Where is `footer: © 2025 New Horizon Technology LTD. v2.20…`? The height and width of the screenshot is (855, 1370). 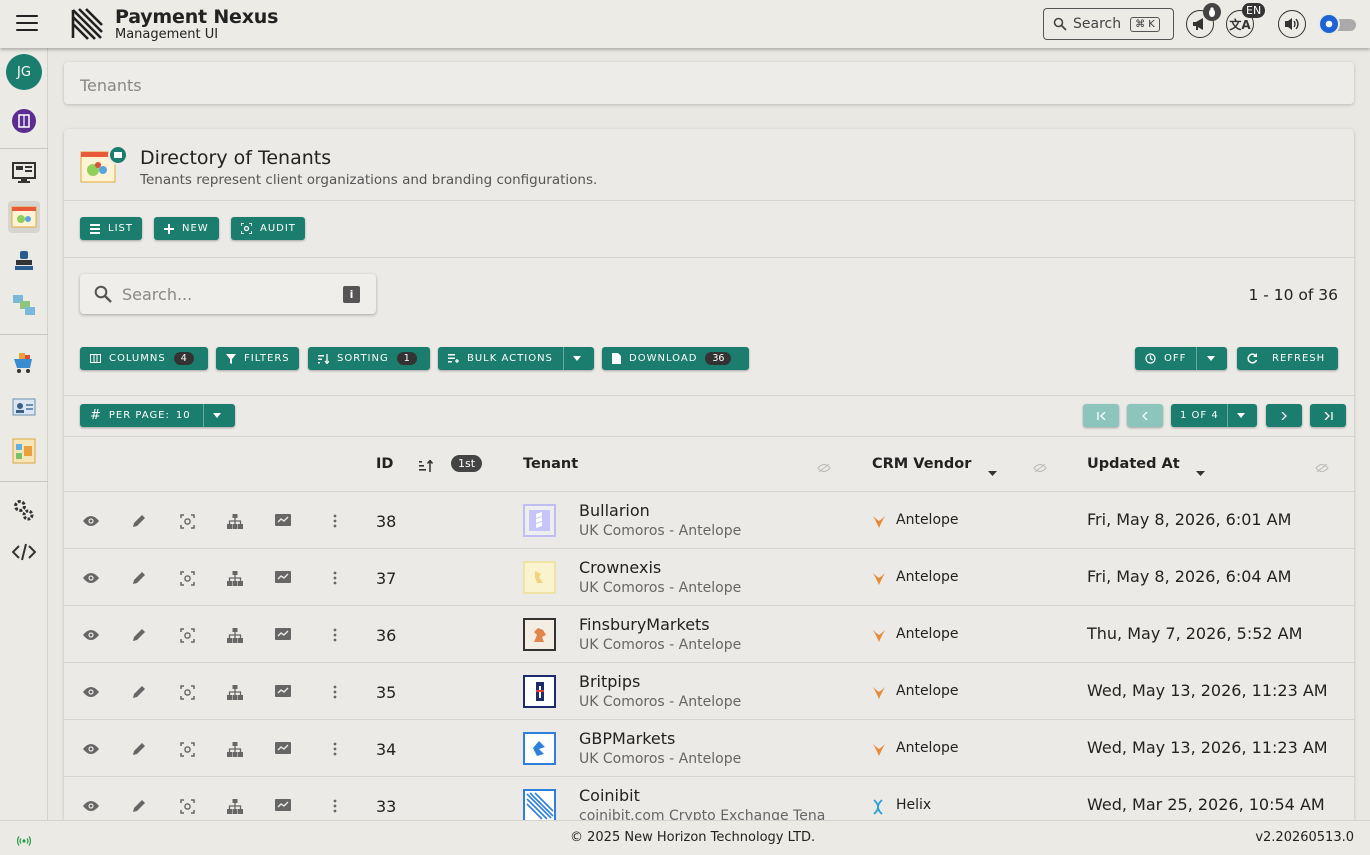
footer: © 2025 New Horizon Technology LTD. v2.20… is located at coordinates (685, 837).